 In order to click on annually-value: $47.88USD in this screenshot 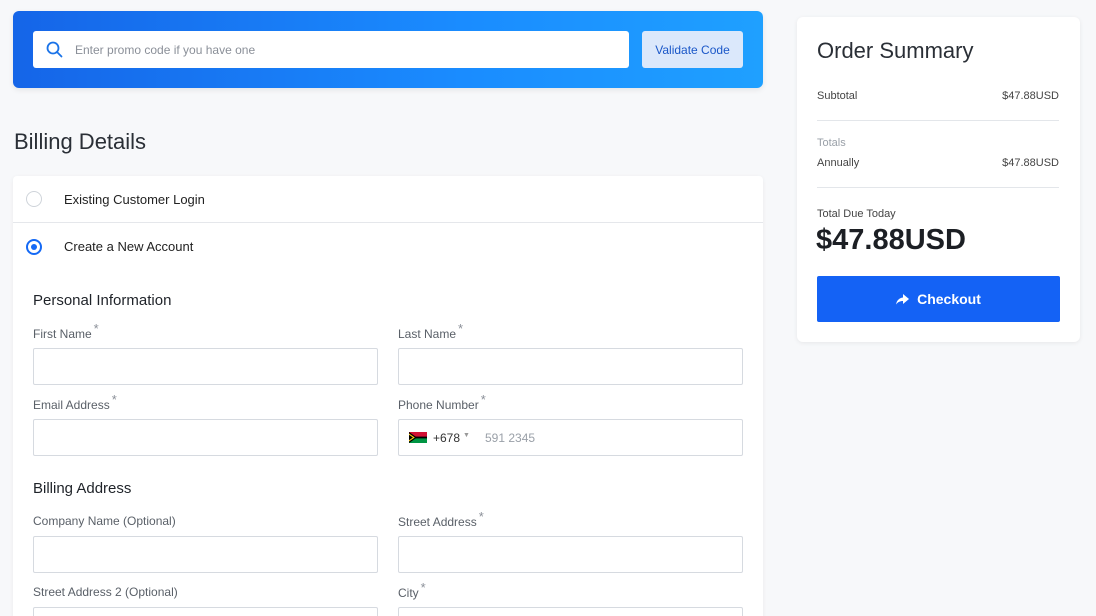, I will do `click(1030, 163)`.